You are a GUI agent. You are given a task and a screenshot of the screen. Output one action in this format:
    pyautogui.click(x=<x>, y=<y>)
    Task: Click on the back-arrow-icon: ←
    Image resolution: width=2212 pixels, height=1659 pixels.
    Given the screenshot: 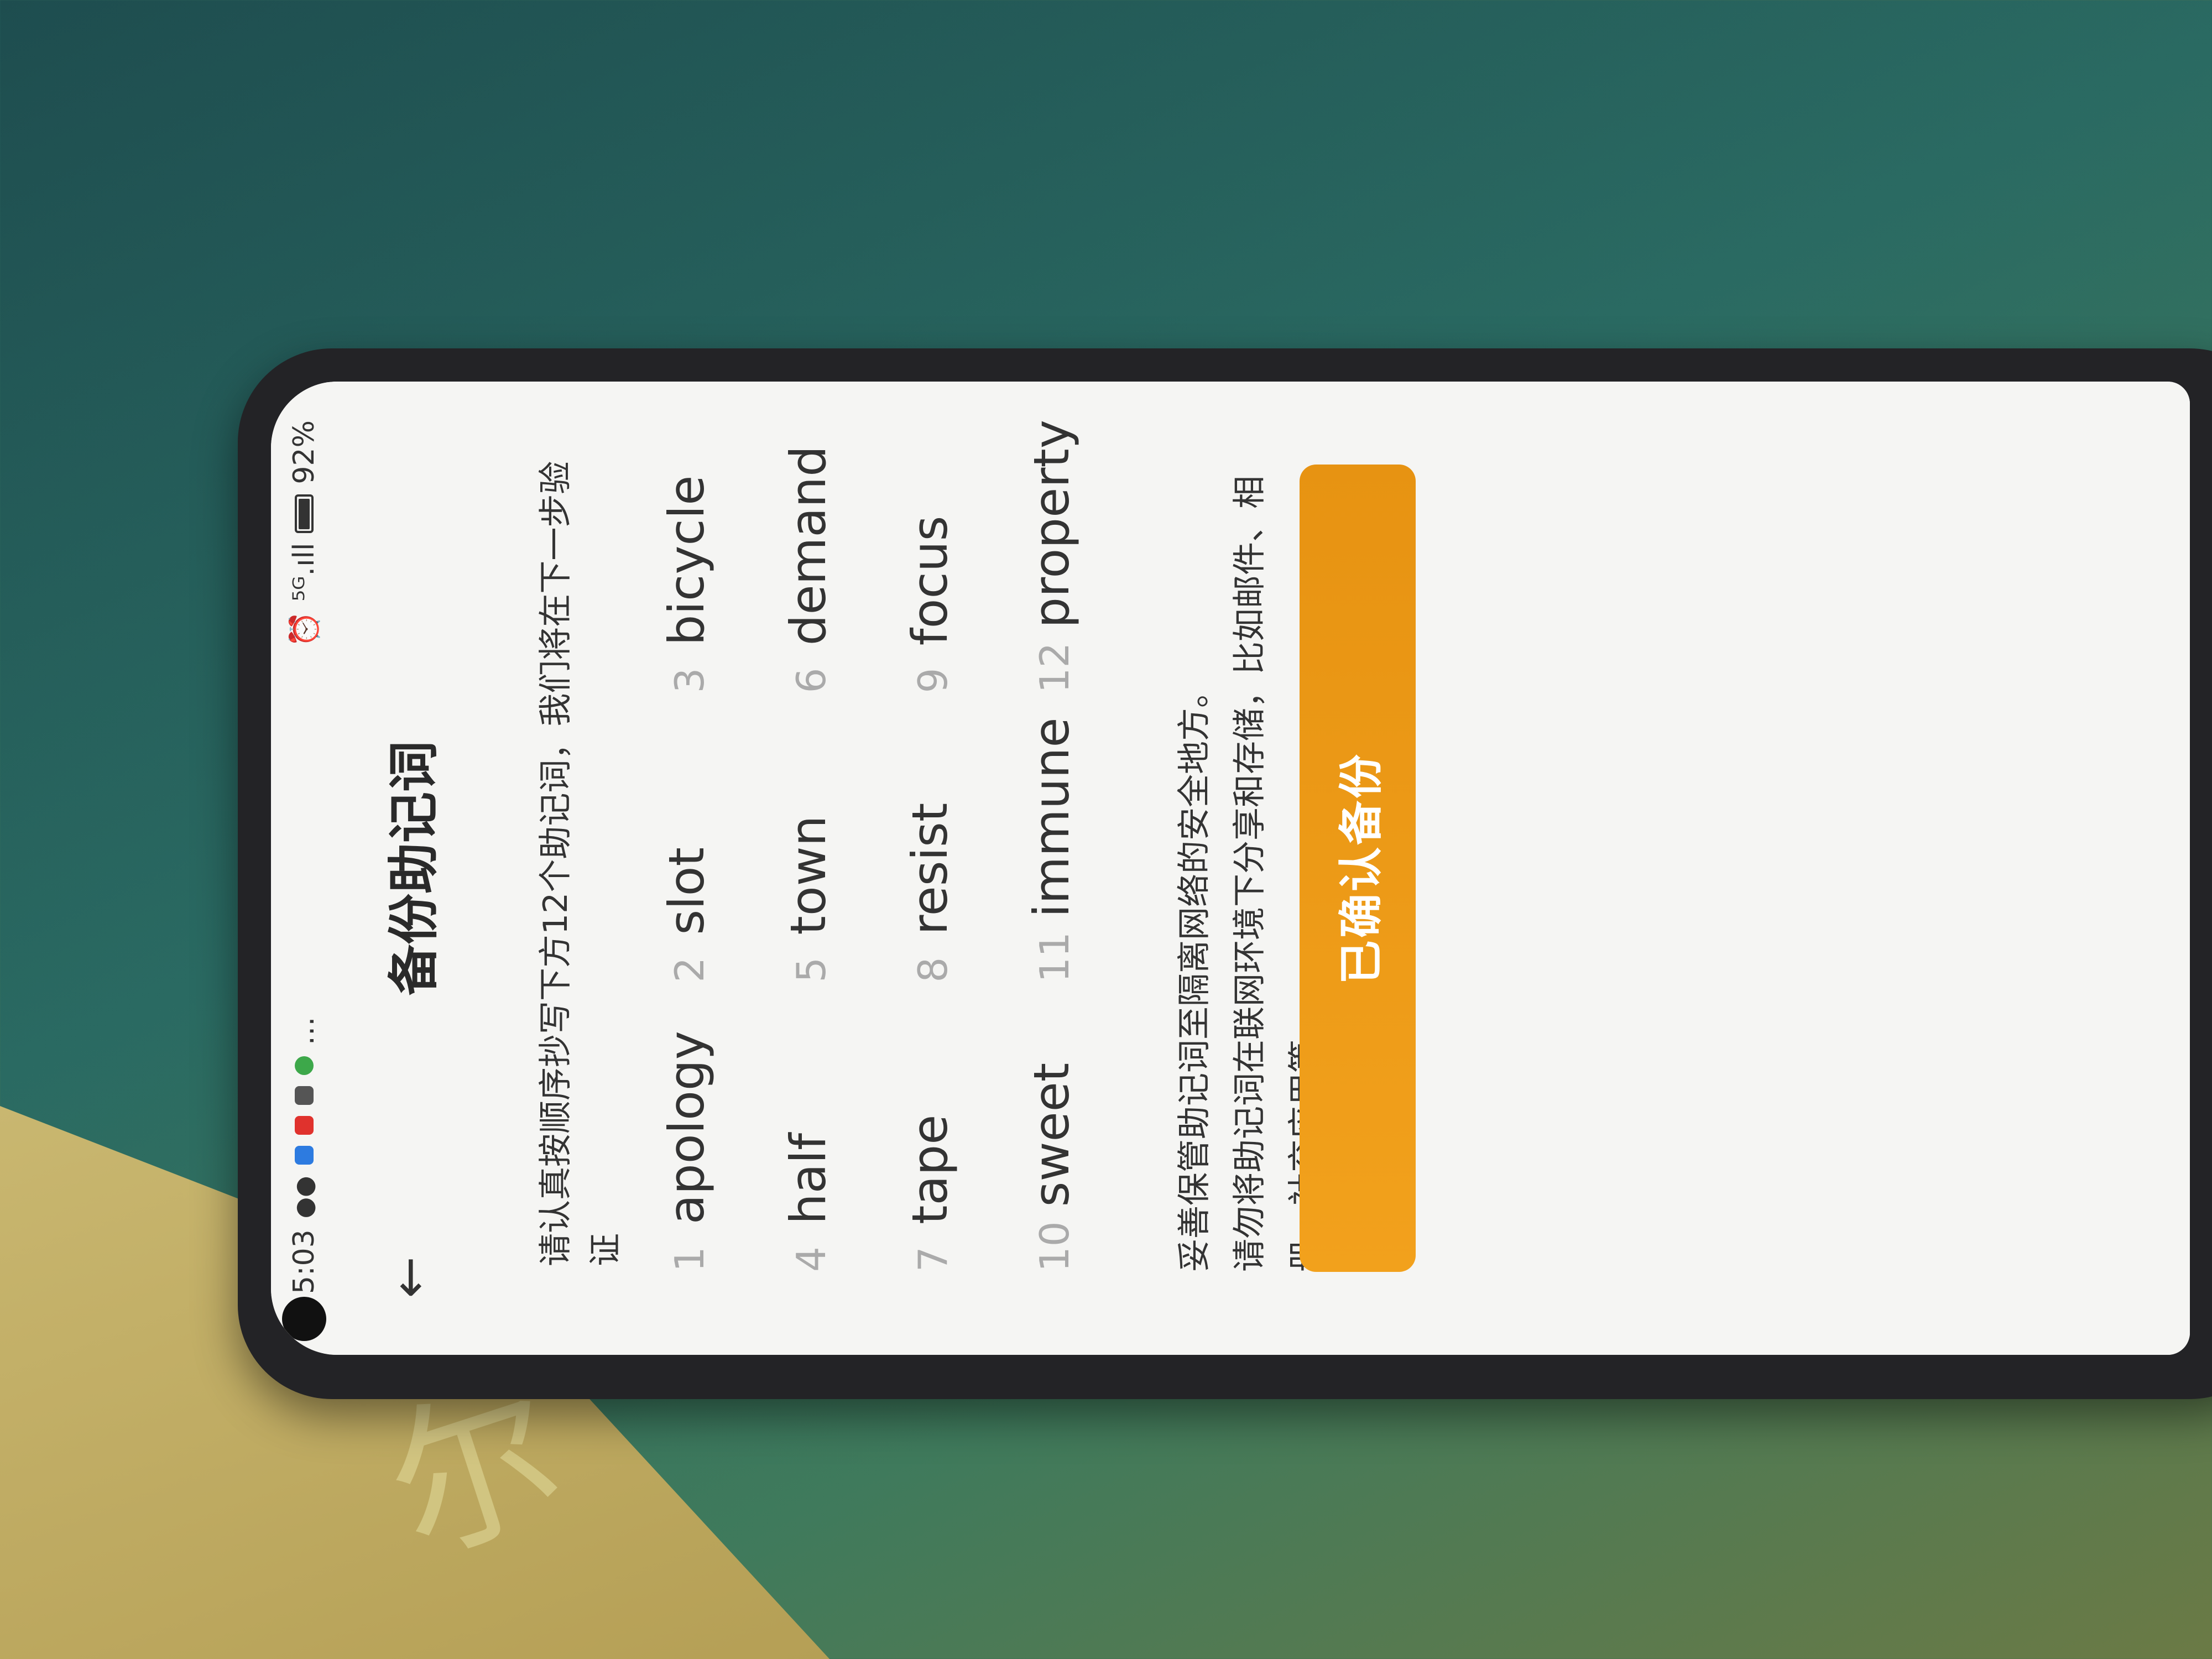 What is the action you would take?
    pyautogui.click(x=410, y=1277)
    